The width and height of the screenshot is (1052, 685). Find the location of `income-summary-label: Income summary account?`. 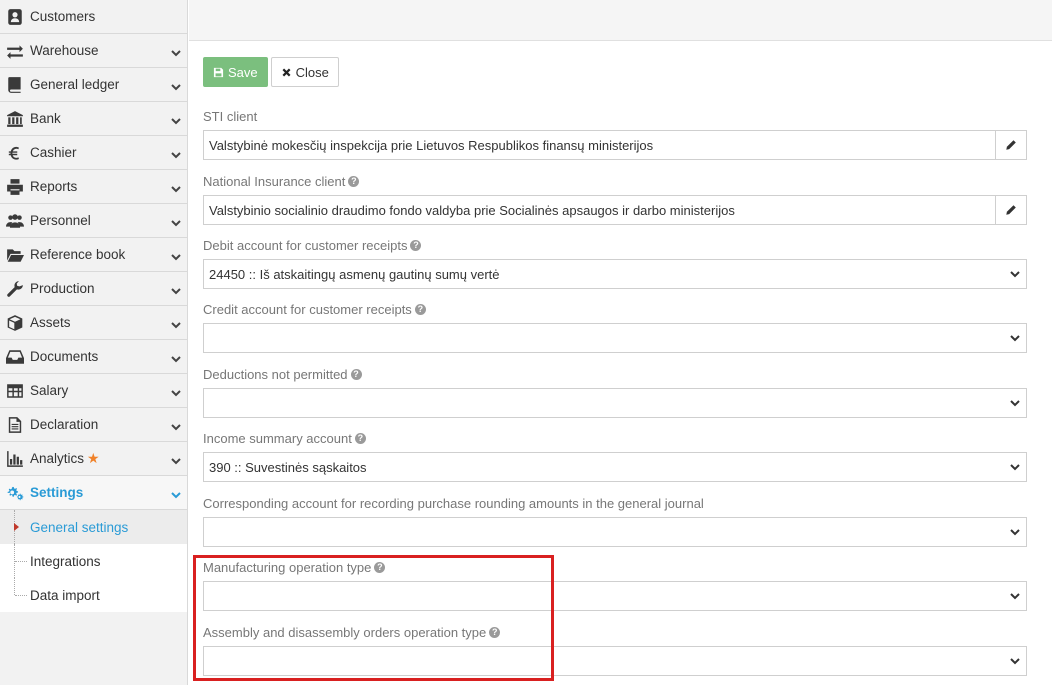

income-summary-label: Income summary account? is located at coordinates (615, 438).